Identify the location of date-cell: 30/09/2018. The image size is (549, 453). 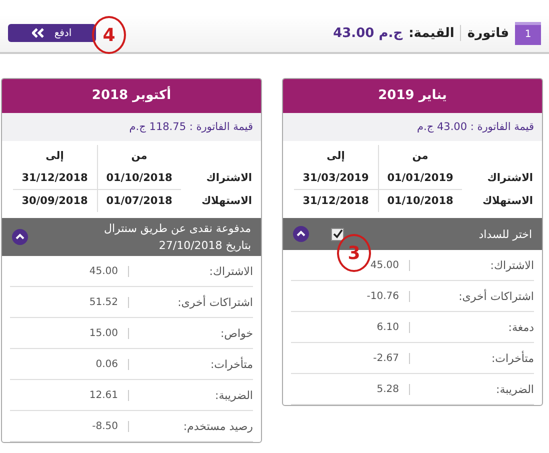
(55, 201).